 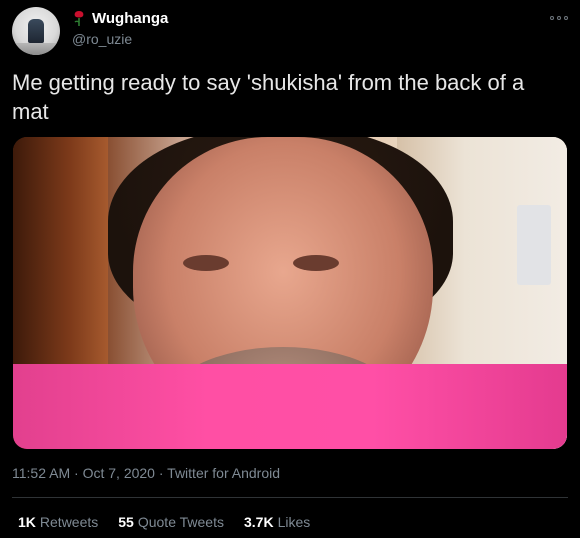 I want to click on retweets-count: 1K, so click(x=27, y=522).